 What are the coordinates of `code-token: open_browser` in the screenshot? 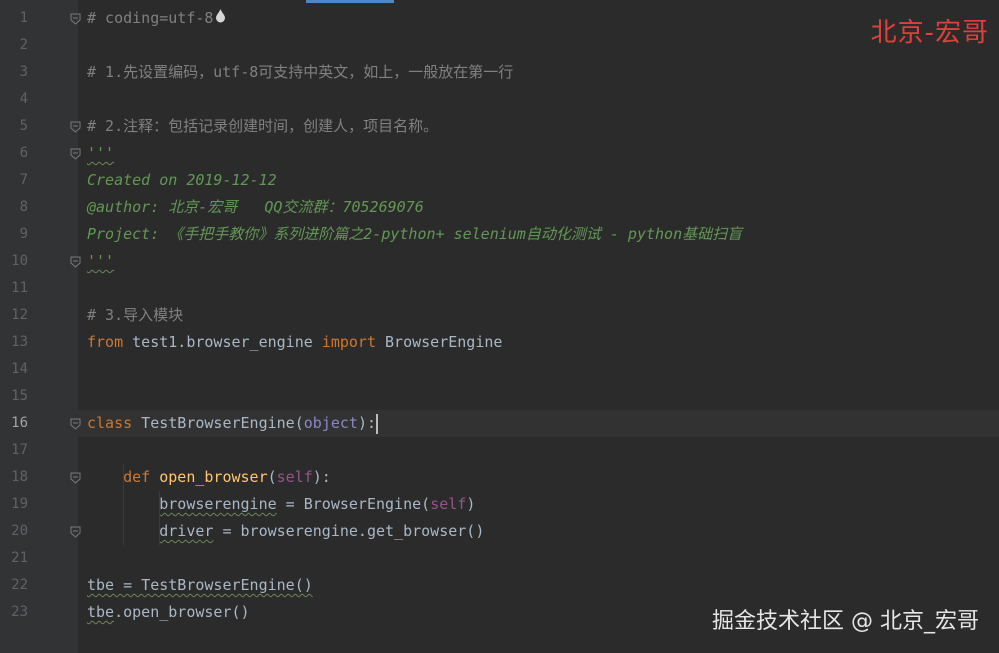 It's located at (213, 477).